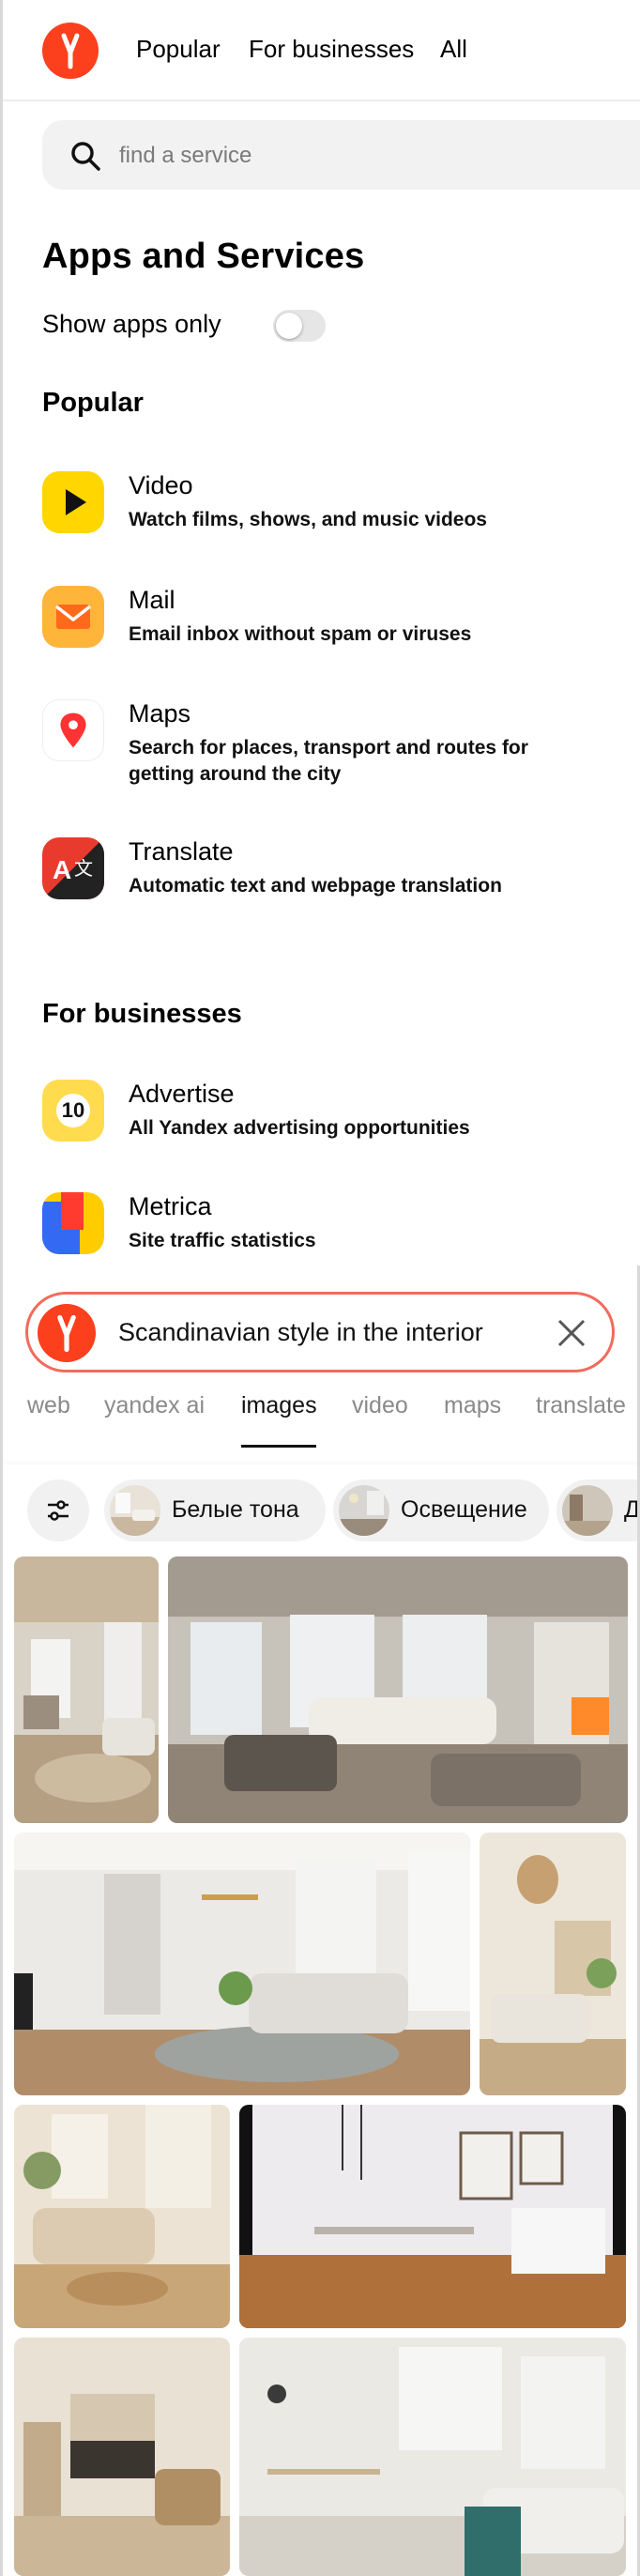 This screenshot has width=640, height=2576. What do you see at coordinates (83, 869) in the screenshot?
I see `svg-text: 文` at bounding box center [83, 869].